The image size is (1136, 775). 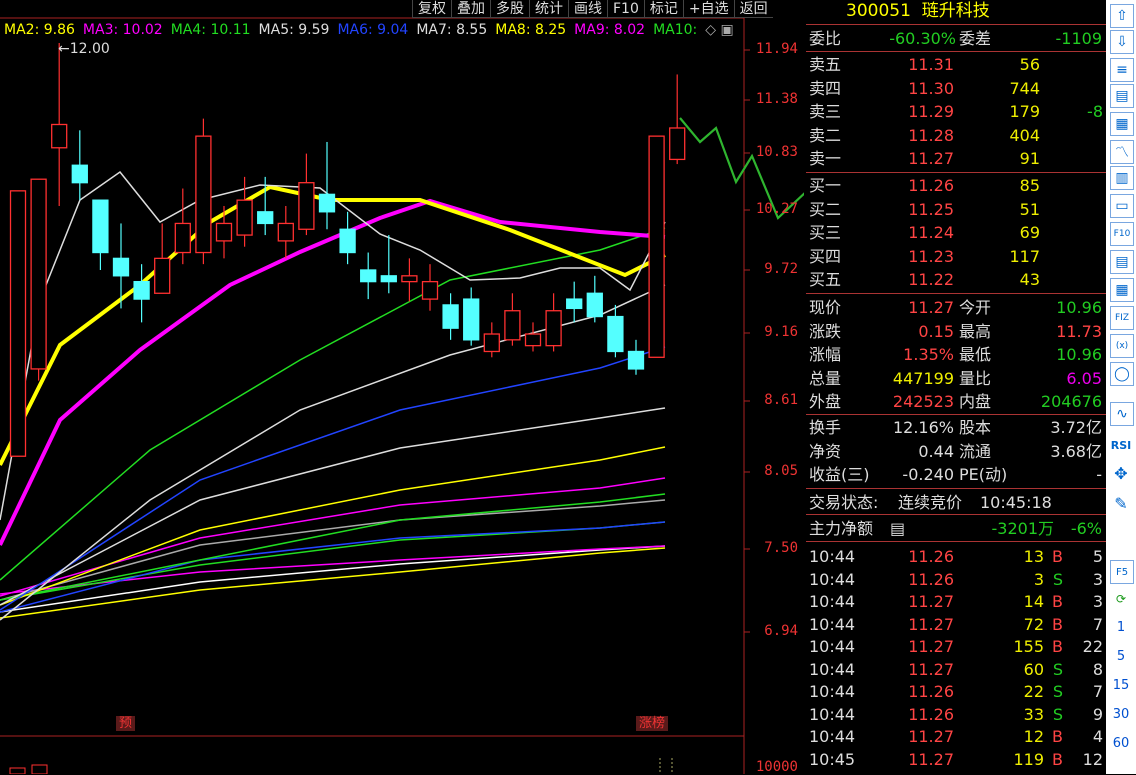 I want to click on bid-volume: 51, so click(x=1029, y=209).